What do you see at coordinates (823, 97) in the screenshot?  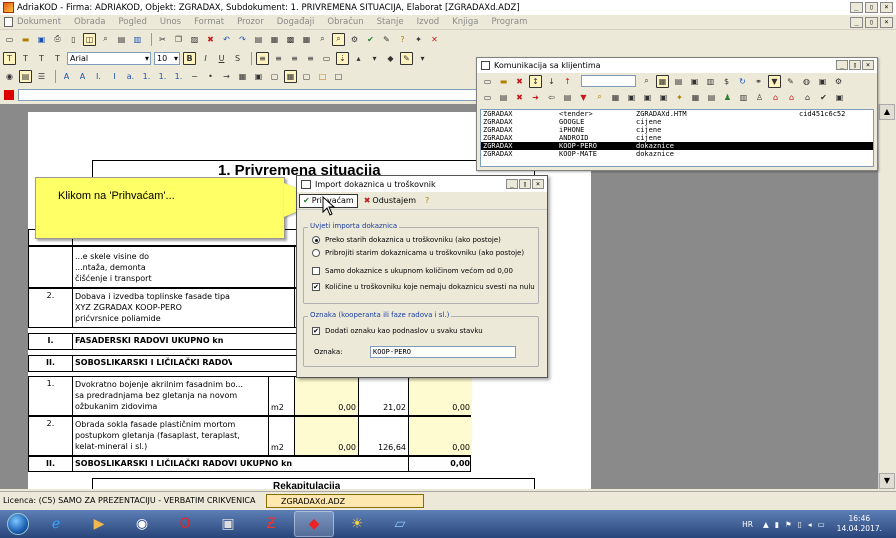 I see `check-icon: ✔` at bounding box center [823, 97].